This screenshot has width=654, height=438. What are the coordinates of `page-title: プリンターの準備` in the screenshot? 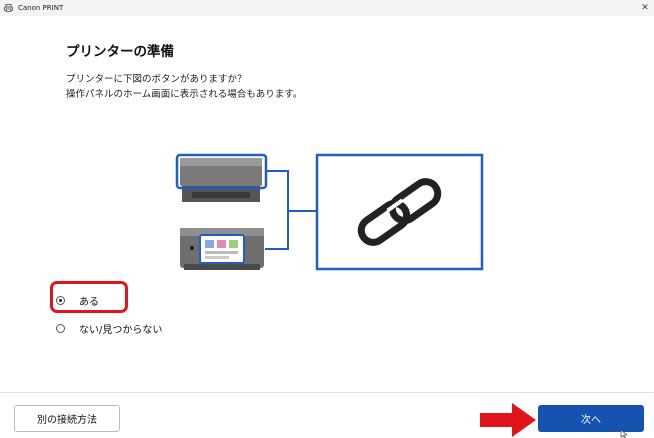 It's located at (120, 52).